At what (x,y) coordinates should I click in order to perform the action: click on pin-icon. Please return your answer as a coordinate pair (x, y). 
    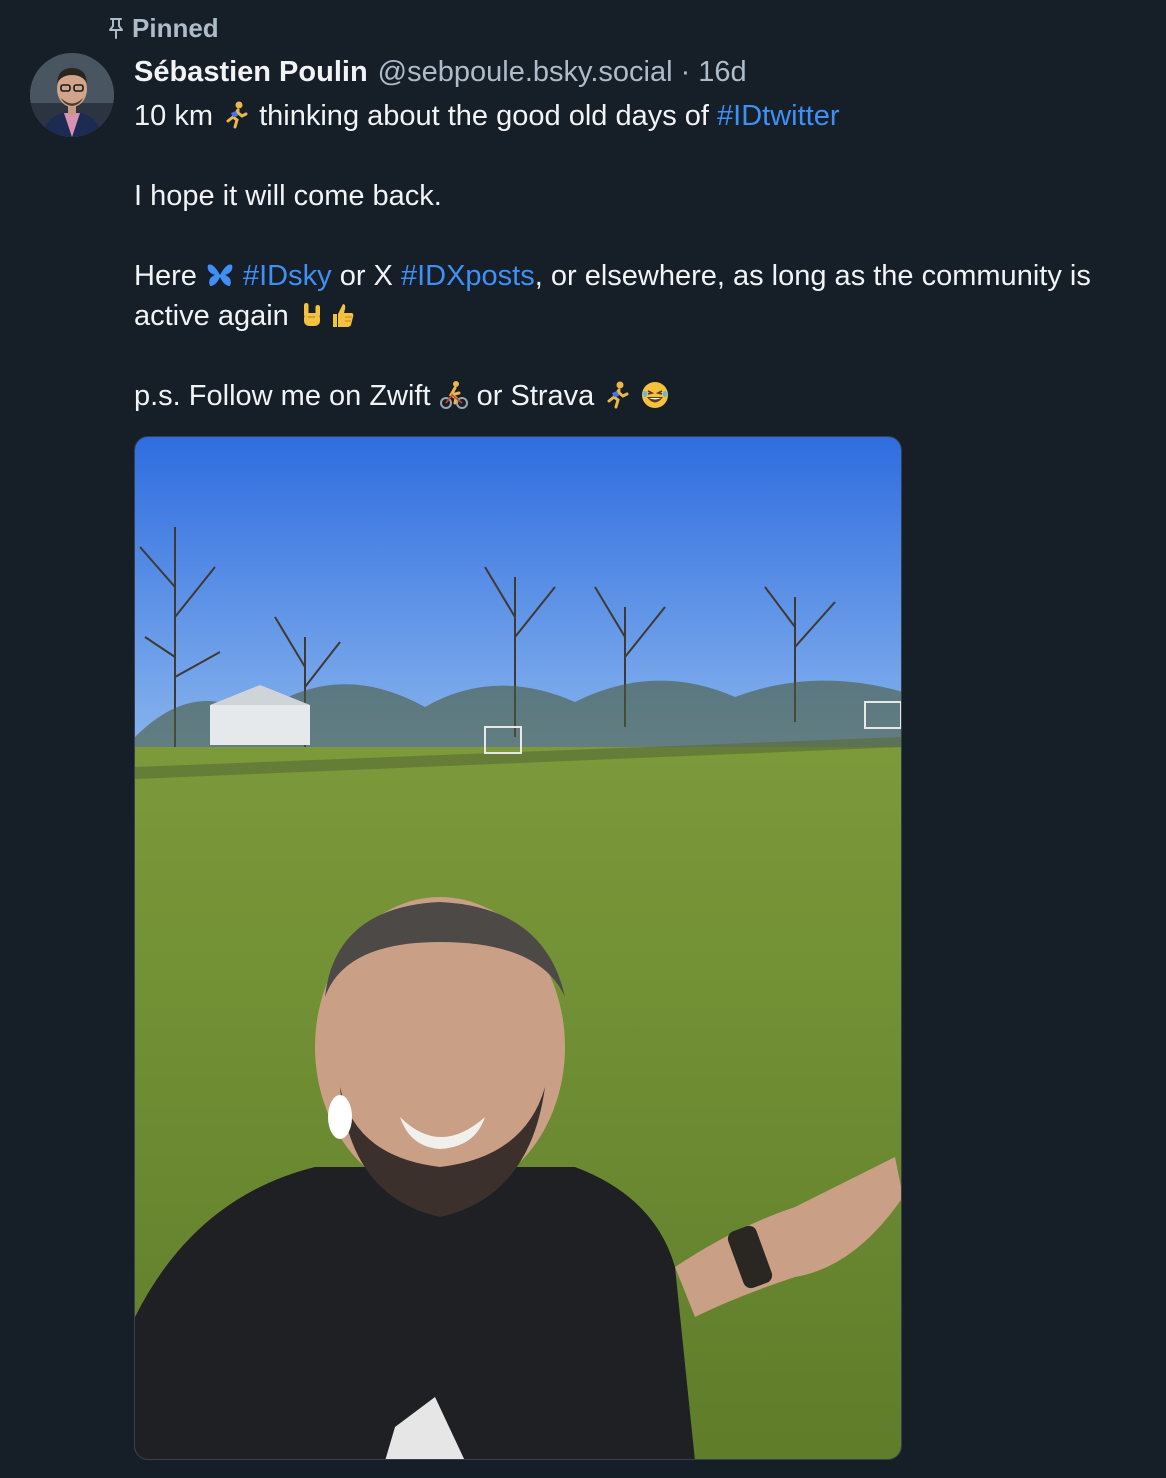
    Looking at the image, I should click on (116, 28).